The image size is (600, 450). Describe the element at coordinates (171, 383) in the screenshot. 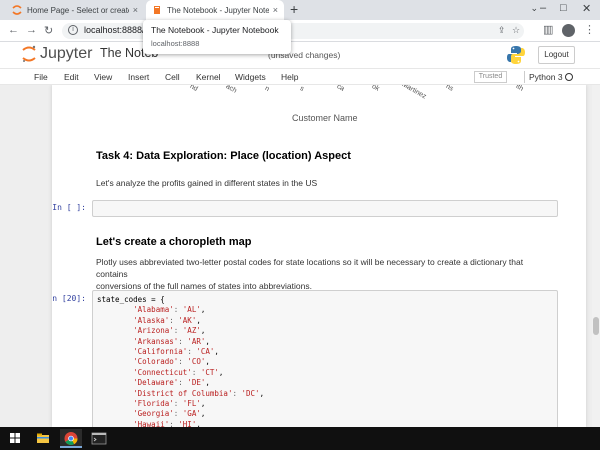

I see `code-line: 'Delaware': 'DE',` at that location.